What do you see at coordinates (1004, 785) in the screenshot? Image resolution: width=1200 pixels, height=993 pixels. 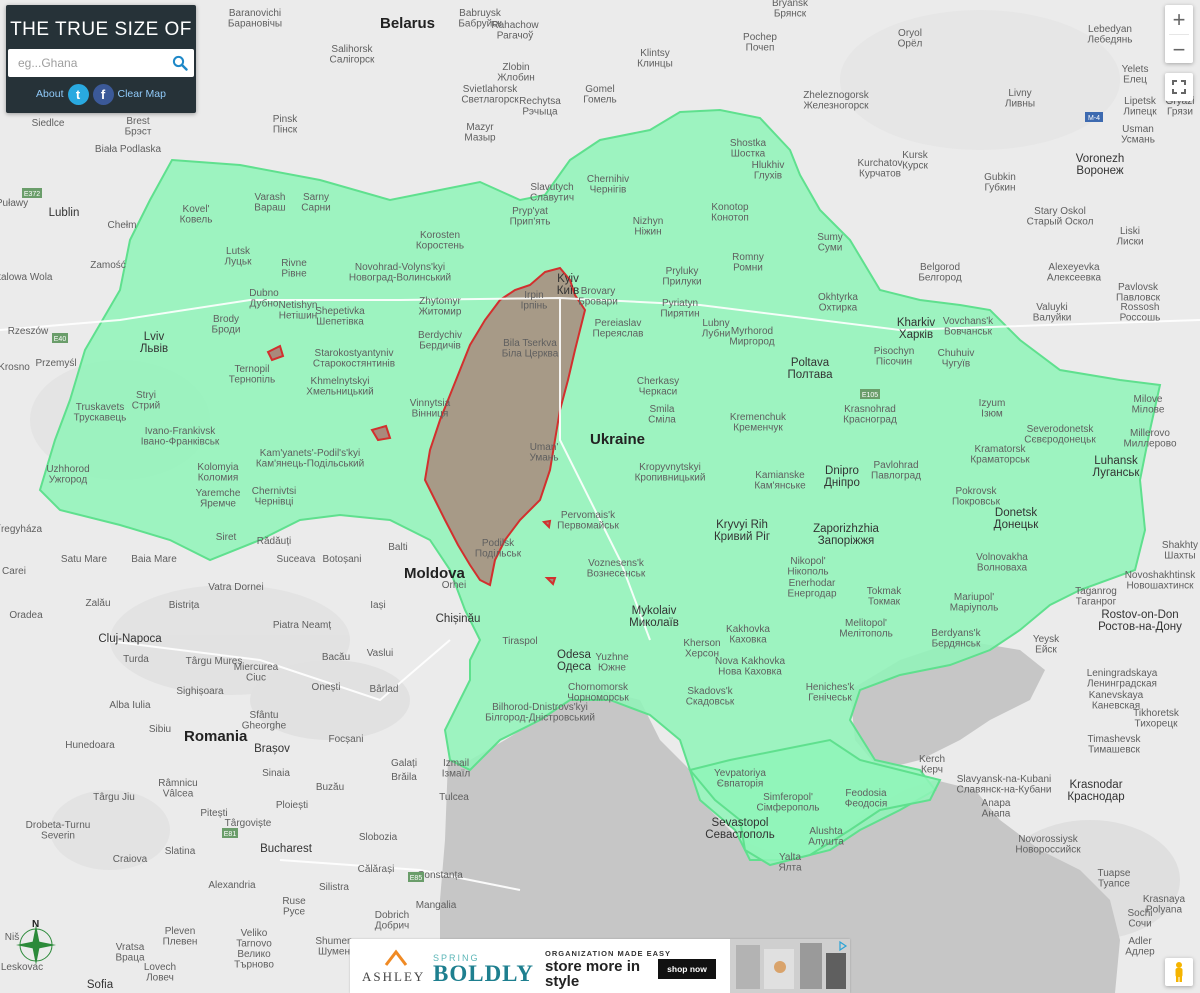 I see `place-label-slavyansk: Slavyansk-na-Kubani Славянск-на-Кубани` at bounding box center [1004, 785].